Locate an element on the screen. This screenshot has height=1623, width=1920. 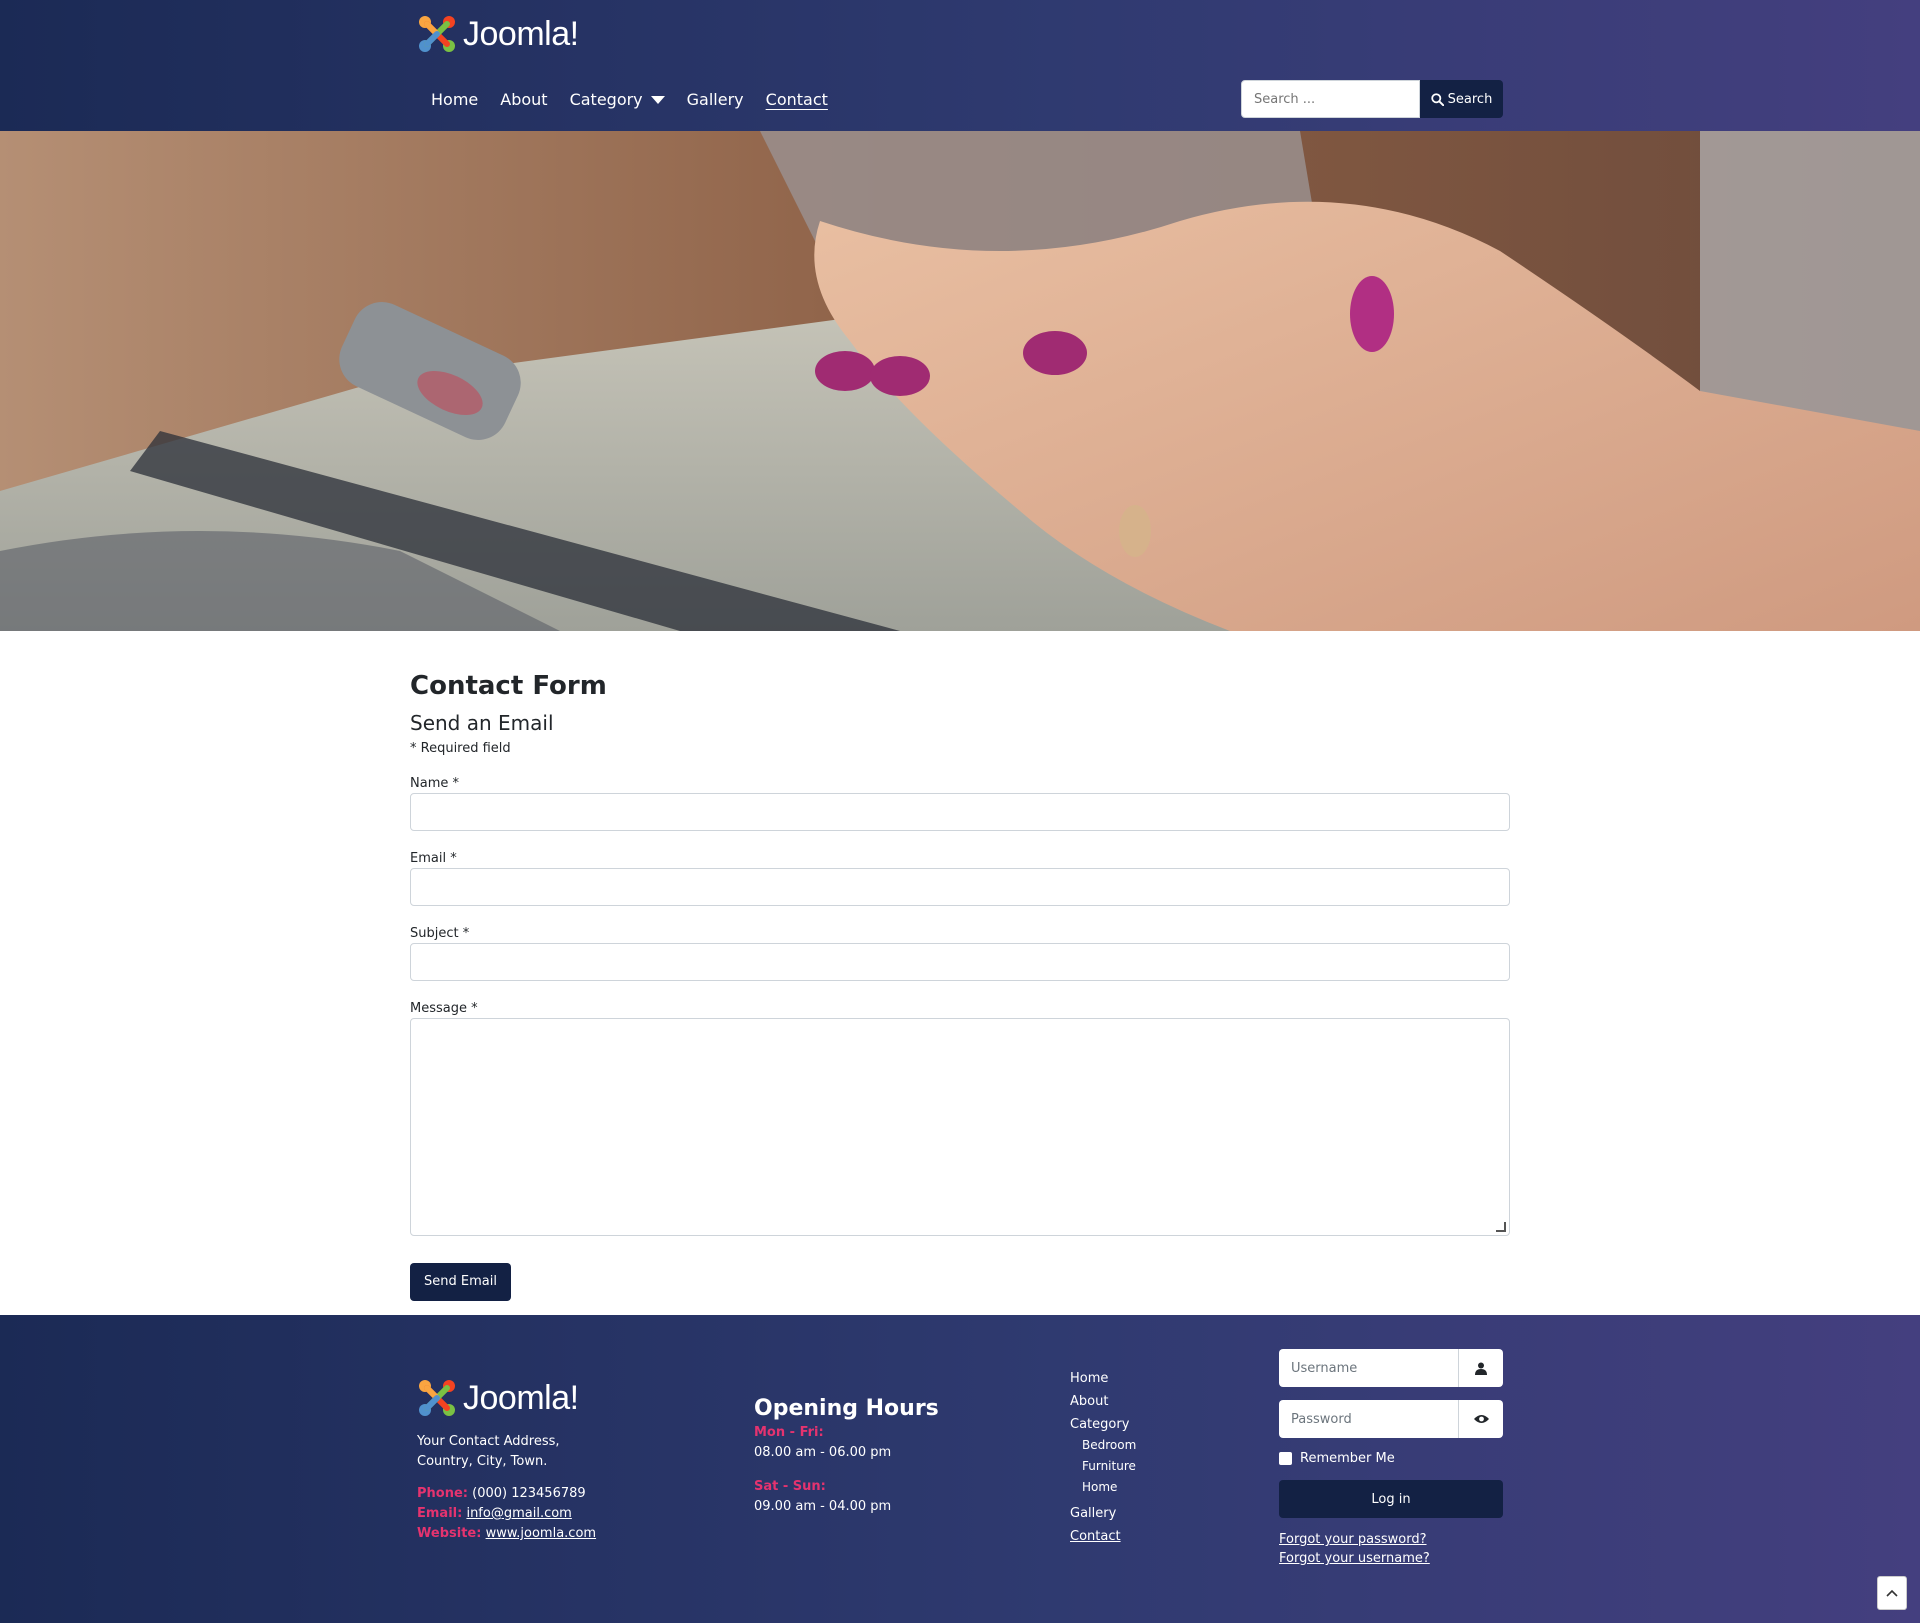
nav-item-gallery: Gallery is located at coordinates (715, 99).